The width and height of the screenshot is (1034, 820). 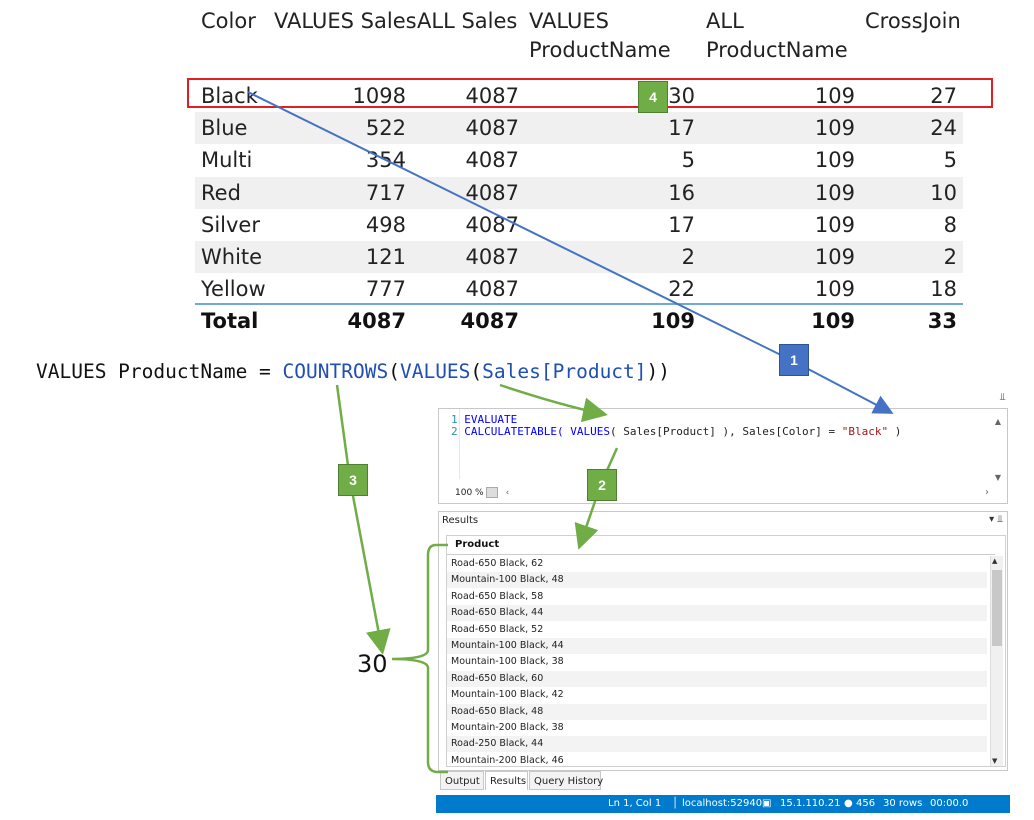 I want to click on product-cell: Road-650 Black, 60, so click(x=497, y=678).